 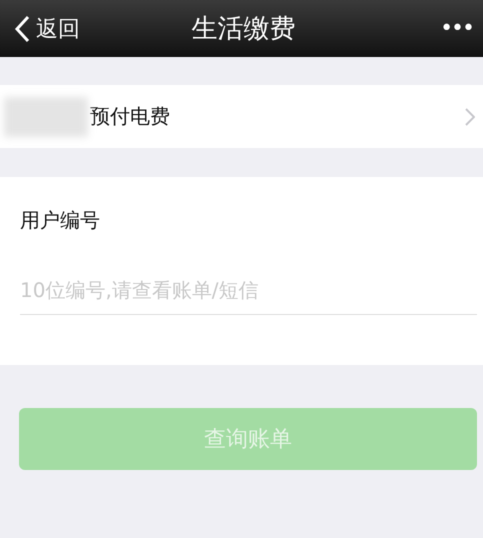 What do you see at coordinates (130, 116) in the screenshot?
I see `biller-name: 预付电费` at bounding box center [130, 116].